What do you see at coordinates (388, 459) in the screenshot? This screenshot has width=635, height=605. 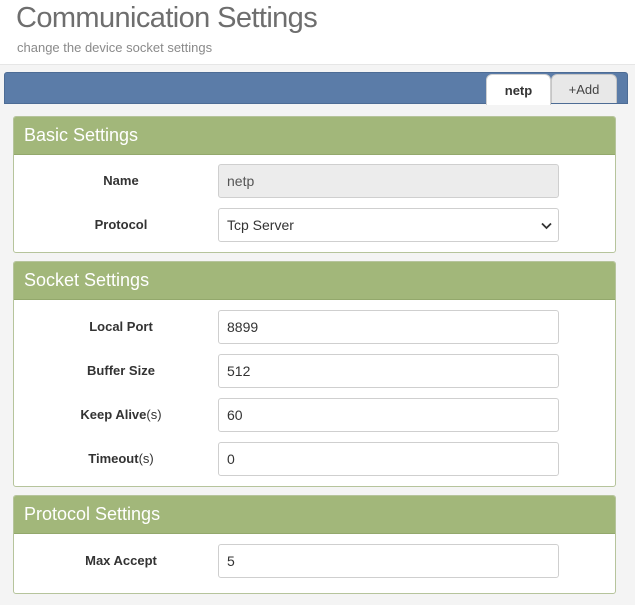 I see `timeout-input: 0` at bounding box center [388, 459].